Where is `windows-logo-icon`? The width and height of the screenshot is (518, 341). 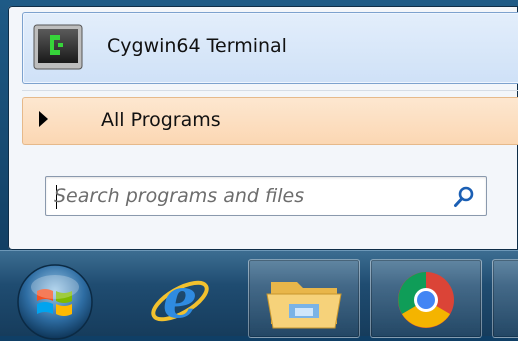 windows-logo-icon is located at coordinates (55, 302).